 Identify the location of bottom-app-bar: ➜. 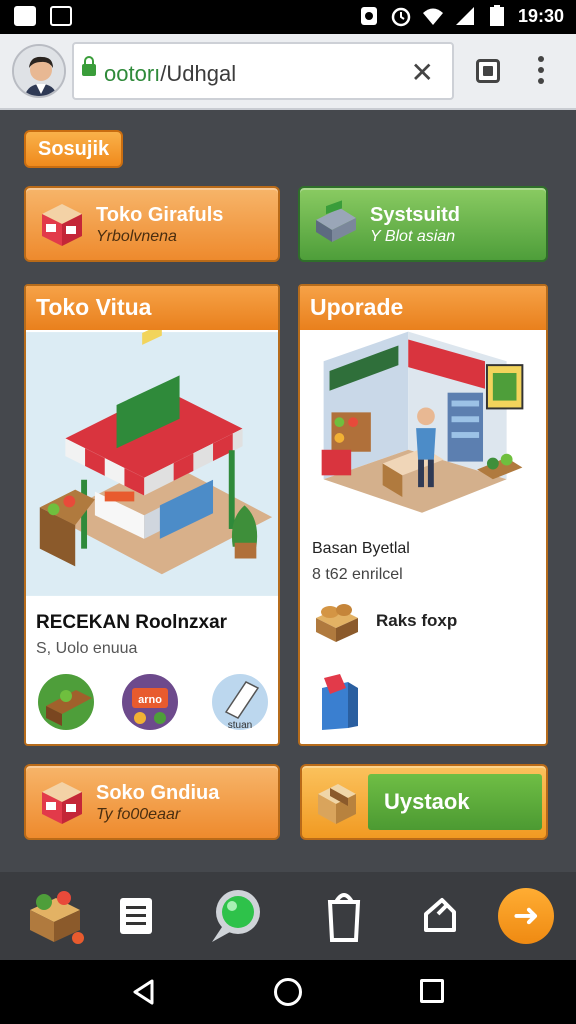
(288, 916).